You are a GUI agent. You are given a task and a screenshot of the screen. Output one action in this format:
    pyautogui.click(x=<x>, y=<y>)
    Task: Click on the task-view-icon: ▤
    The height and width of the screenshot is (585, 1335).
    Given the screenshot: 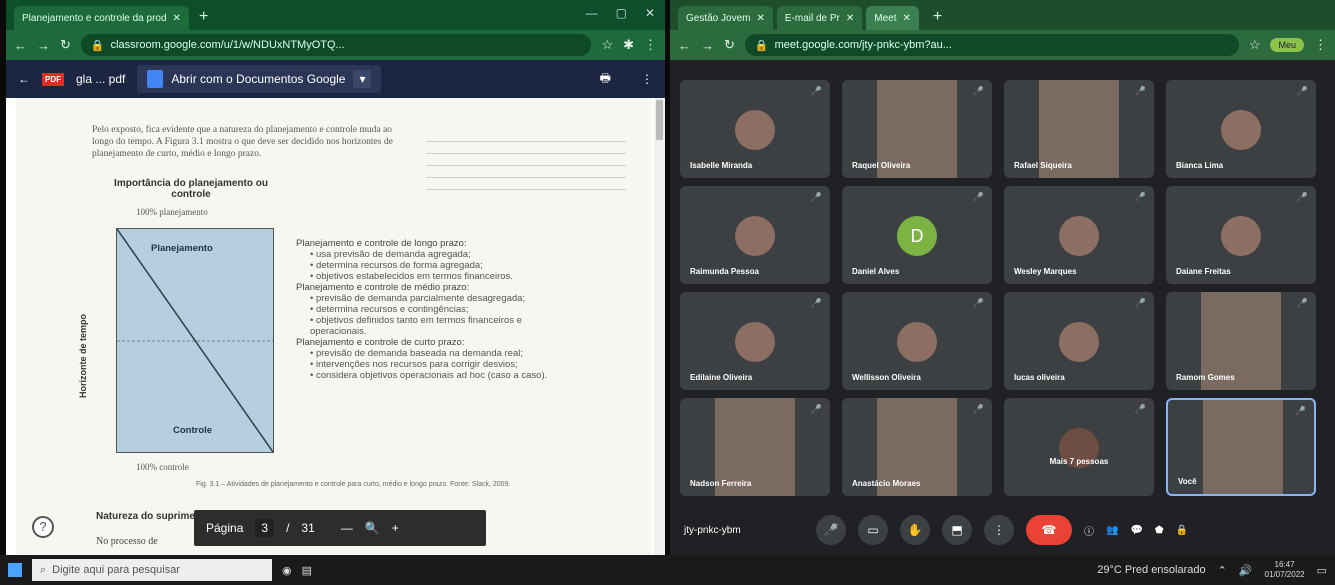 What is the action you would take?
    pyautogui.click(x=307, y=570)
    